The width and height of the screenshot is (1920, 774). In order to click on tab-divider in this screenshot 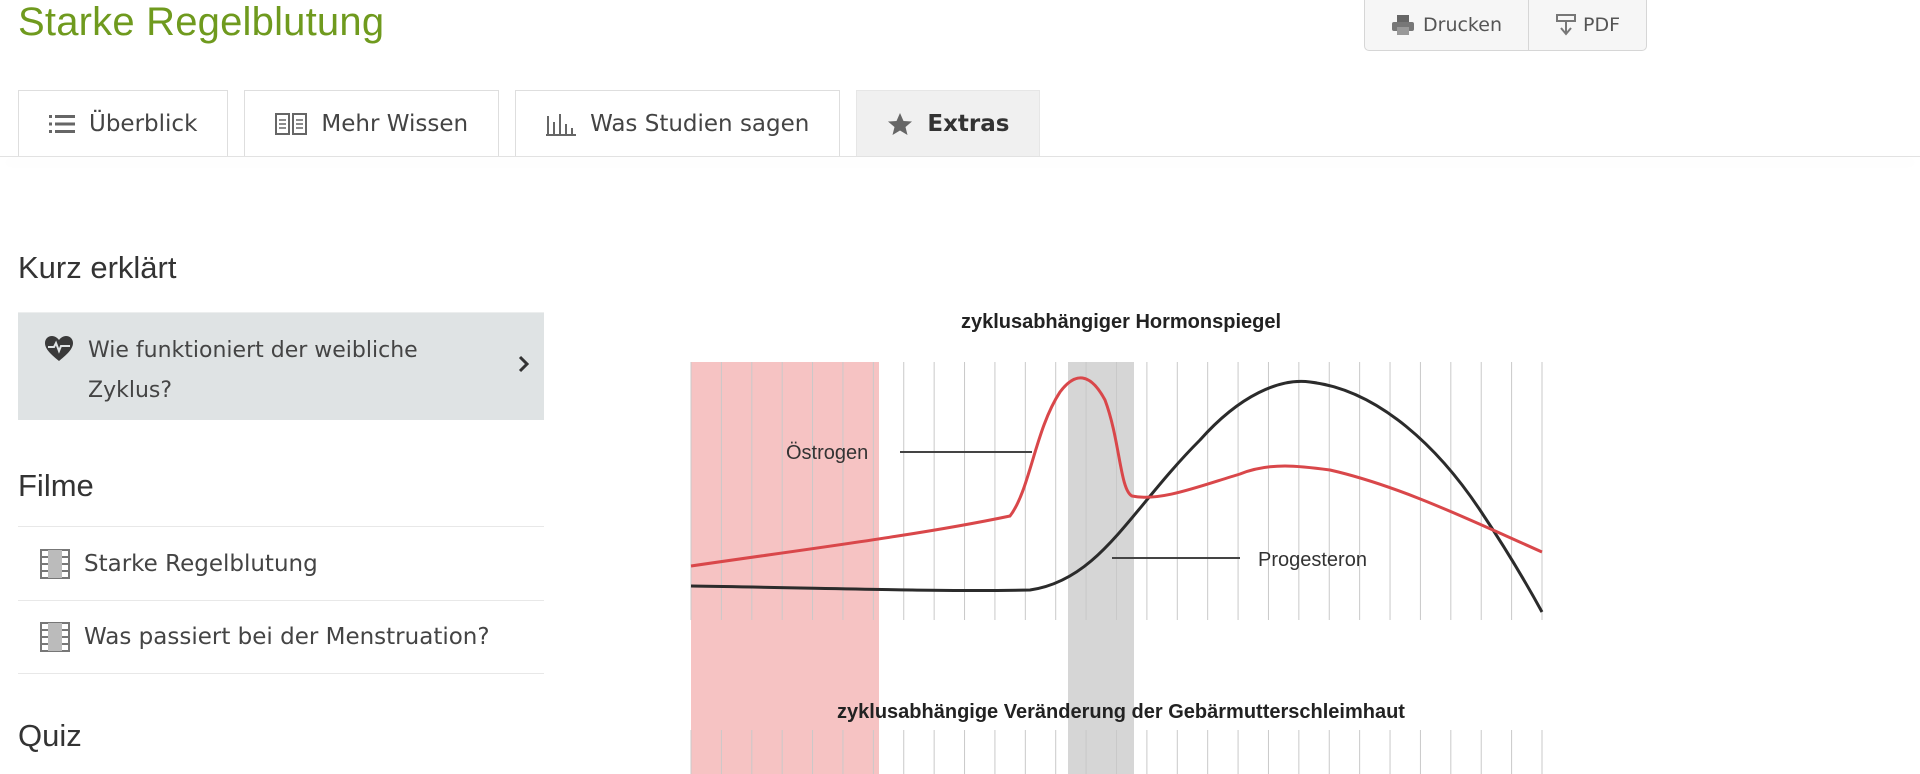, I will do `click(960, 156)`.